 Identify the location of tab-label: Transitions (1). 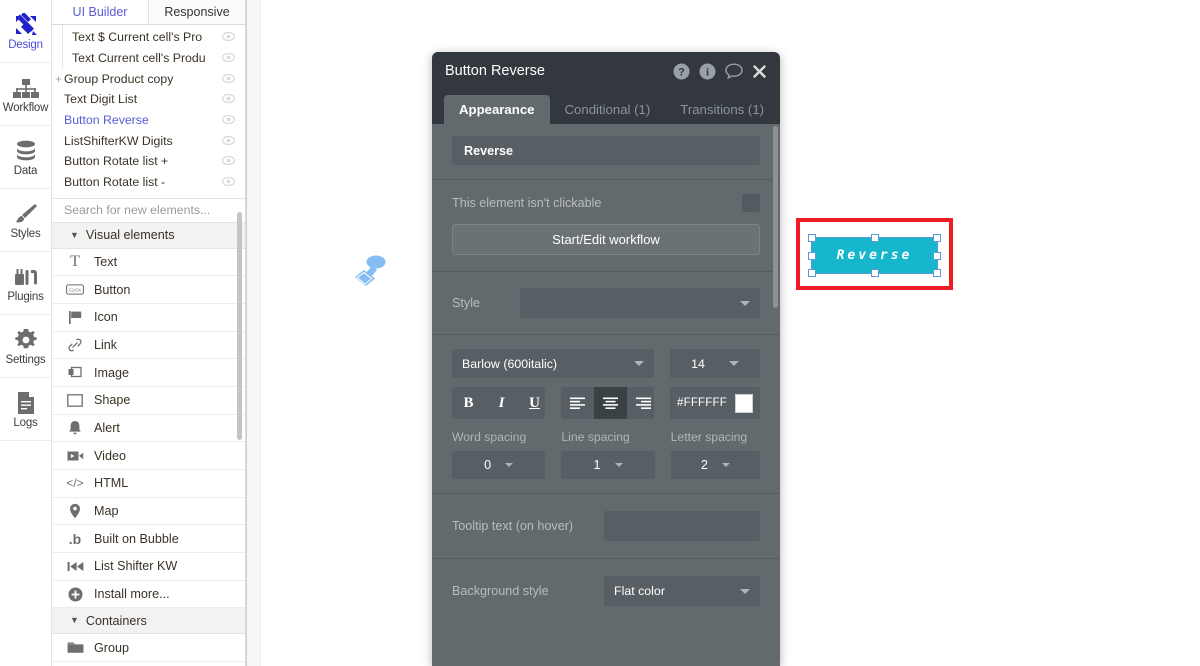
(722, 109).